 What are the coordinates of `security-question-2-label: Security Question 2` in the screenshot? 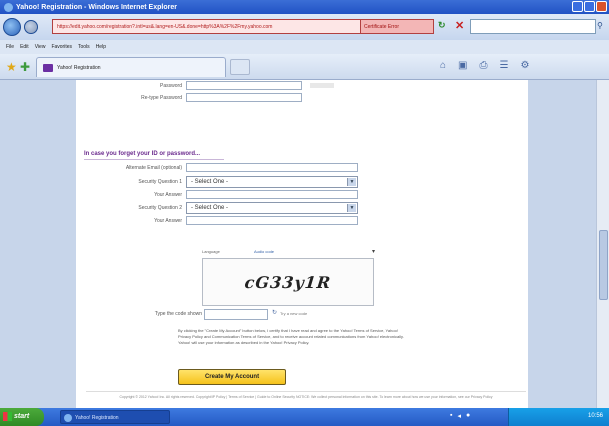 It's located at (160, 208).